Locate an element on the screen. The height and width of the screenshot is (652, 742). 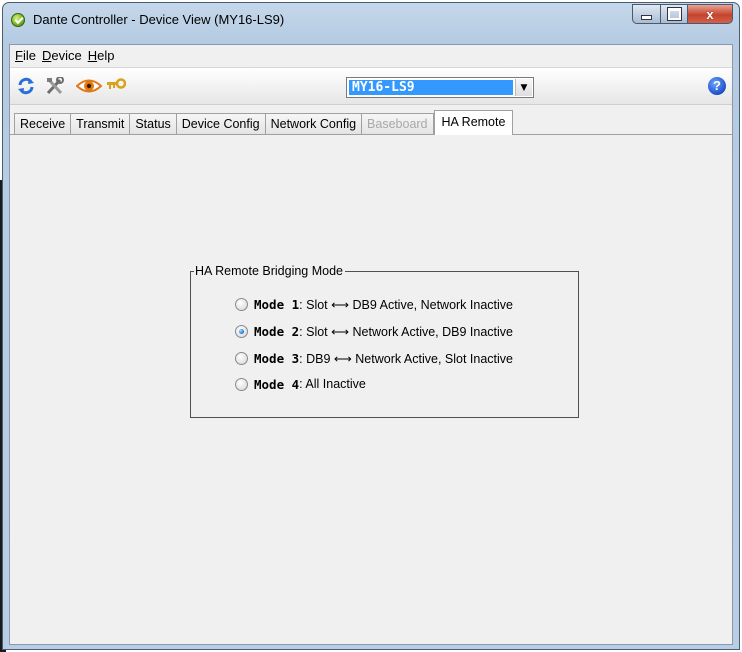
mode-4-description: : All Inactive is located at coordinates (332, 384).